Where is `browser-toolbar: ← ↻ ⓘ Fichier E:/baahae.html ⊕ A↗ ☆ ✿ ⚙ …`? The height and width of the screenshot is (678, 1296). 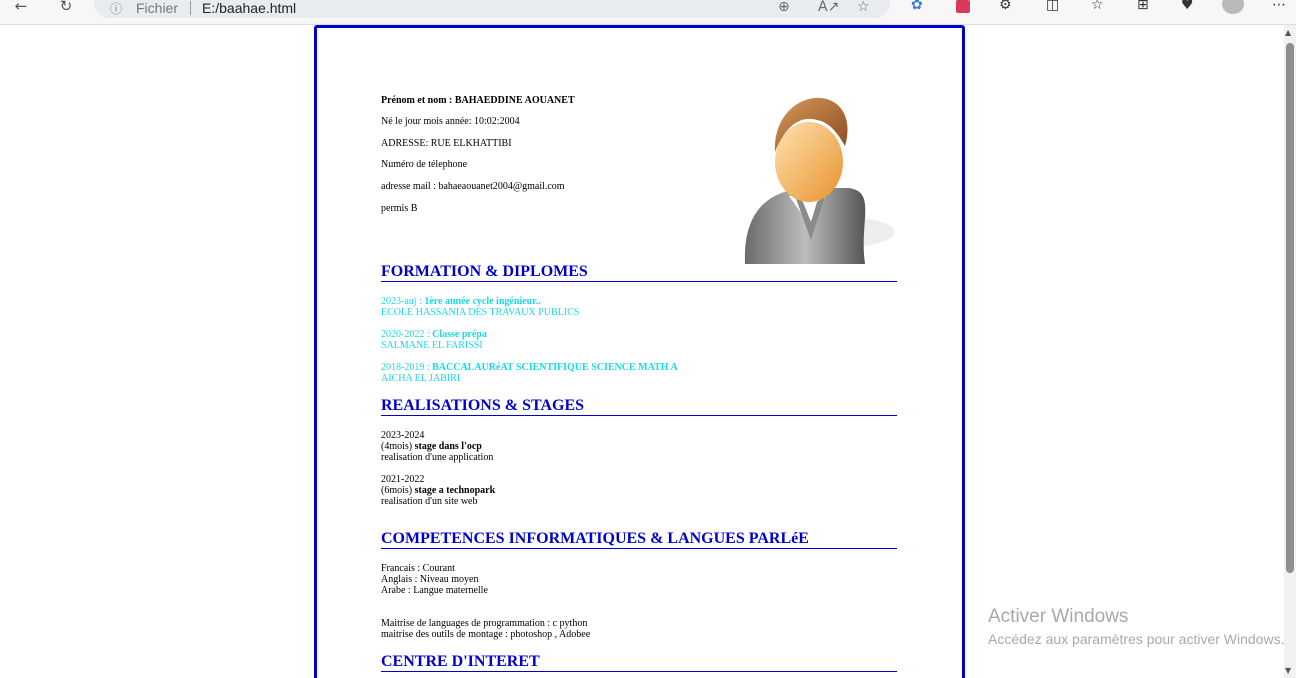
browser-toolbar: ← ↻ ⓘ Fichier E:/baahae.html ⊕ A↗ ☆ ✿ ⚙ … is located at coordinates (648, 12).